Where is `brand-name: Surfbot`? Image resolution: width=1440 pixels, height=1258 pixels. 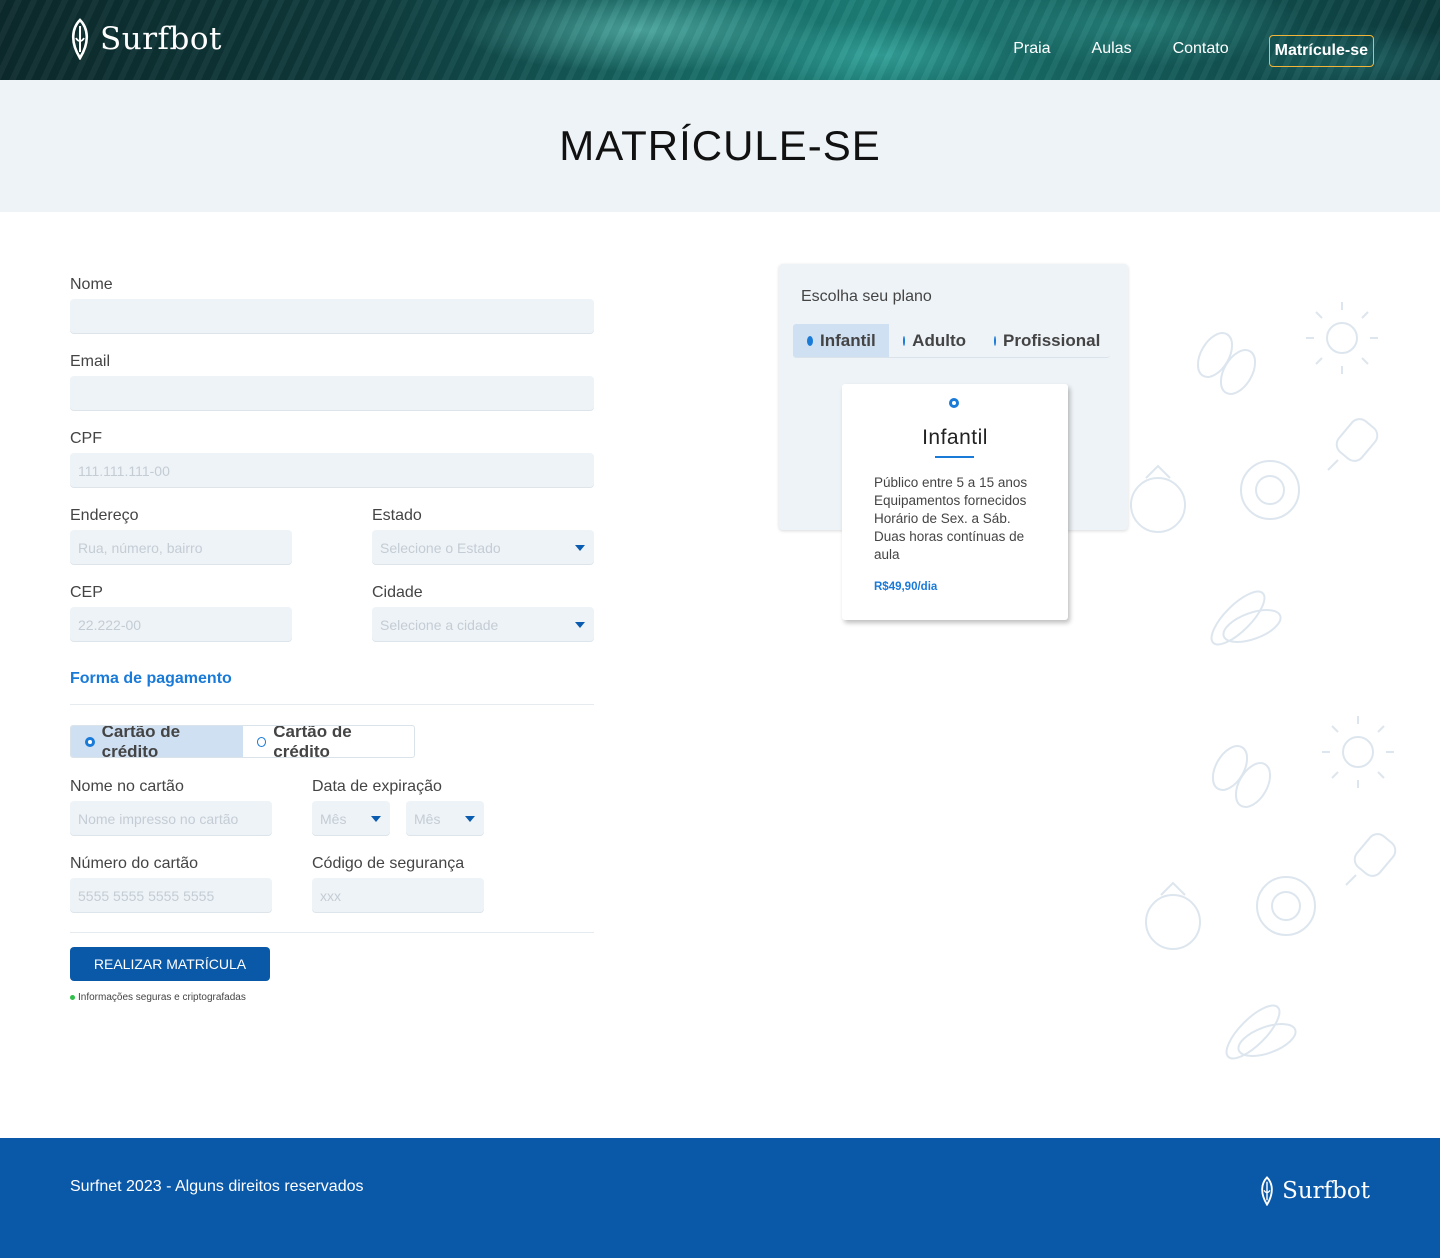
brand-name: Surfbot is located at coordinates (161, 39).